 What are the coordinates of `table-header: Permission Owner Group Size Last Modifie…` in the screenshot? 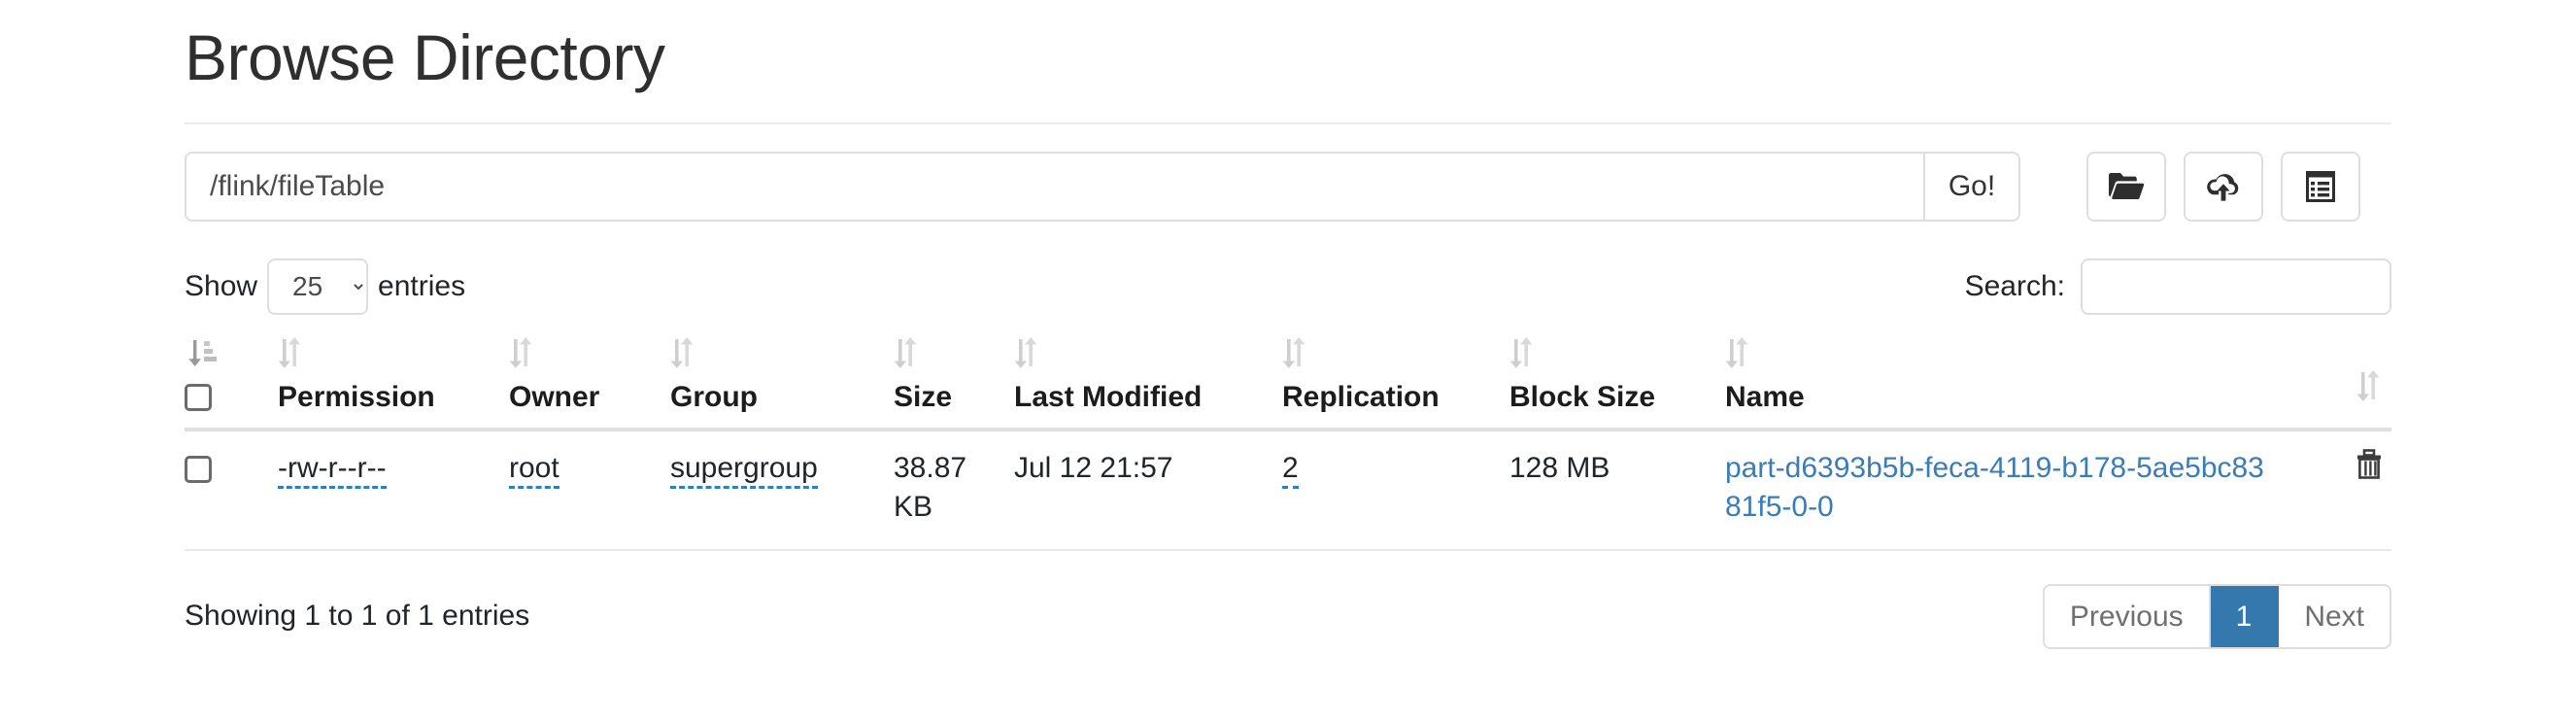 It's located at (1288, 383).